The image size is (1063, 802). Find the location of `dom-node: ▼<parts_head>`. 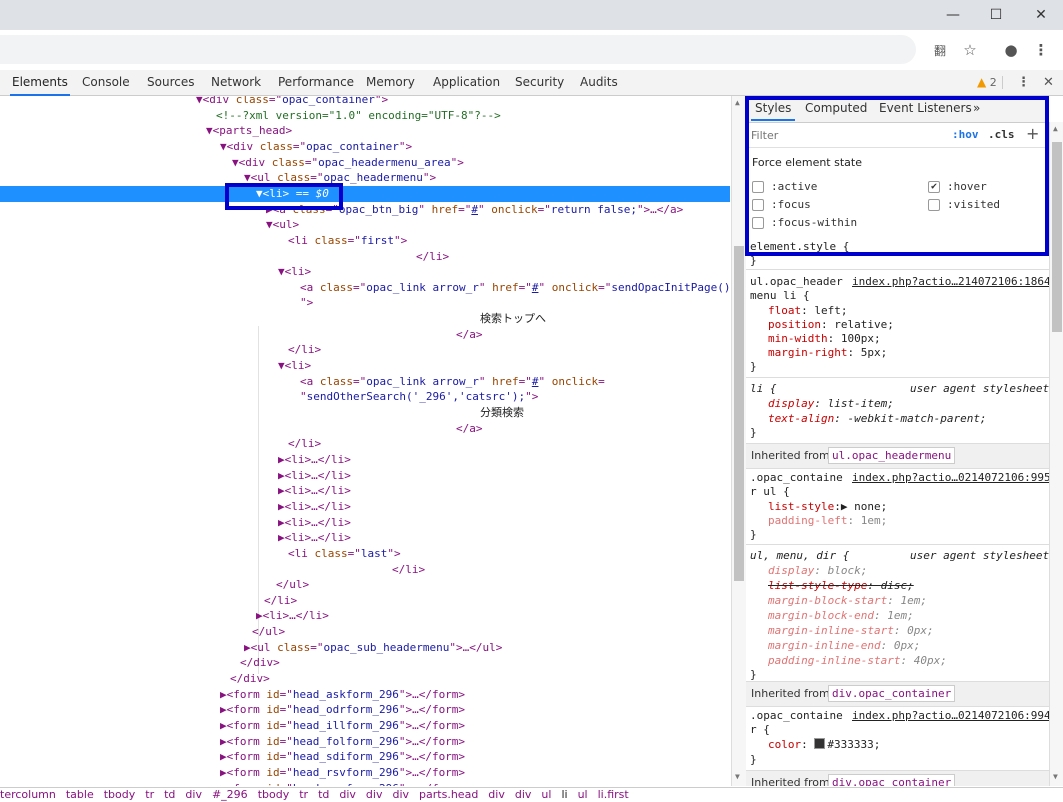

dom-node: ▼<parts_head> is located at coordinates (365, 131).